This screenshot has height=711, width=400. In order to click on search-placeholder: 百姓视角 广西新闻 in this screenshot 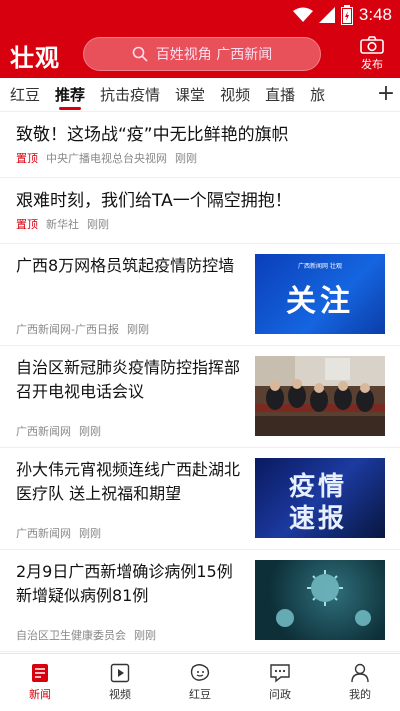, I will do `click(214, 55)`.